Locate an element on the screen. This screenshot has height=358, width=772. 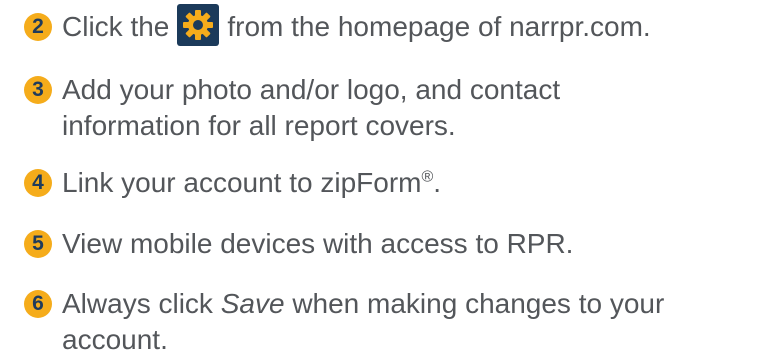
step-text-end: . is located at coordinates (437, 182).